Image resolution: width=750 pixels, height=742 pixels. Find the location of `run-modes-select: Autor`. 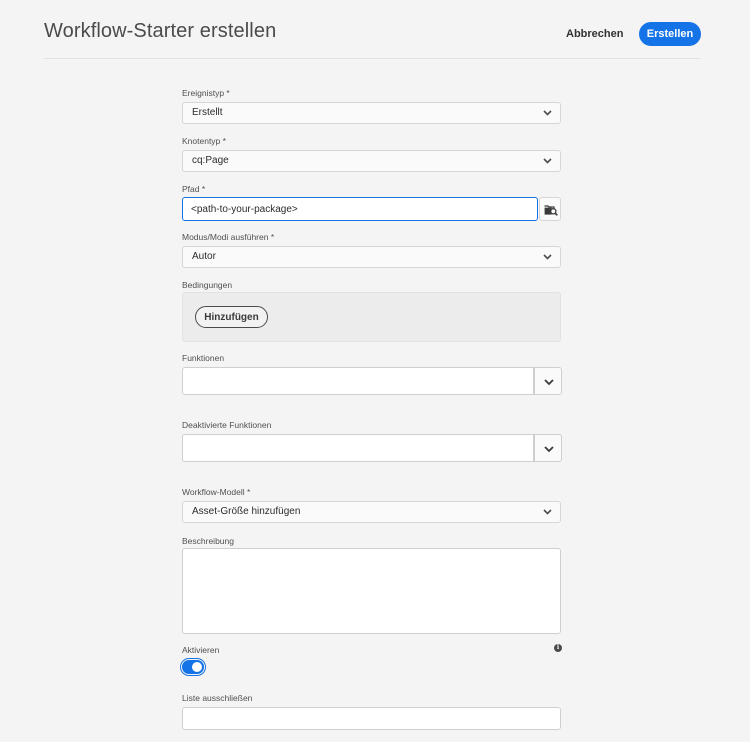

run-modes-select: Autor is located at coordinates (371, 257).